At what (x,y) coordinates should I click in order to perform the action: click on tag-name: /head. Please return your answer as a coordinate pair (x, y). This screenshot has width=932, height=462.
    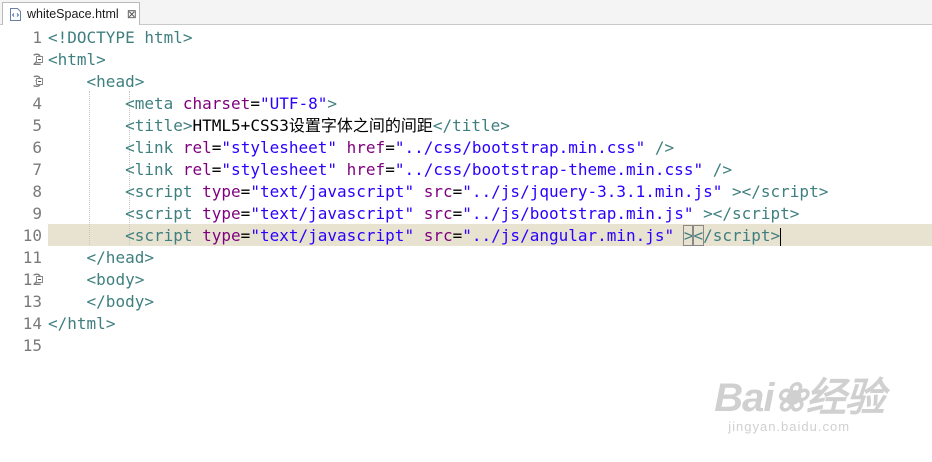
    Looking at the image, I should click on (120, 257).